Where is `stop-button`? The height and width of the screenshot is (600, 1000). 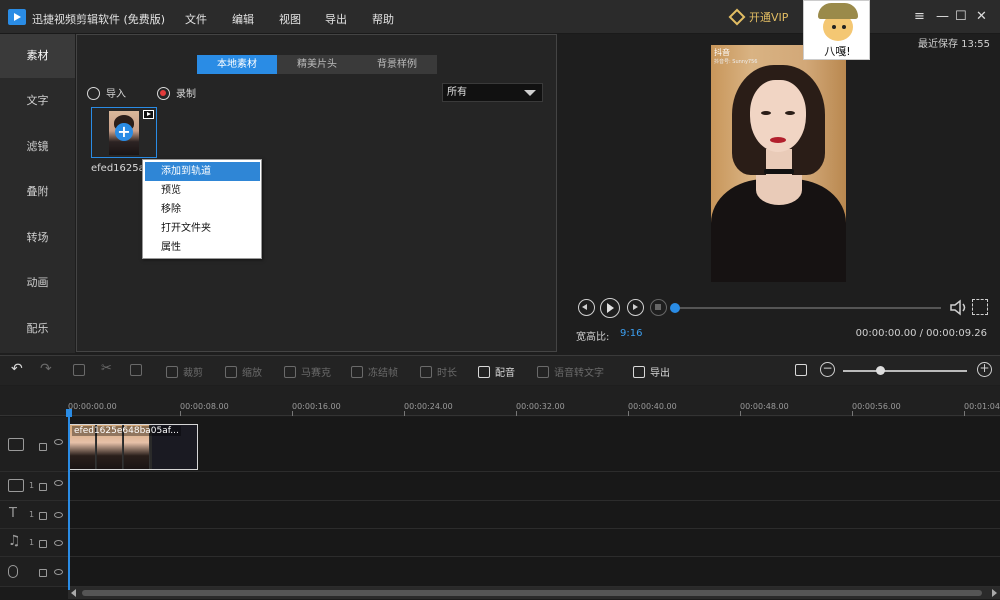
stop-button is located at coordinates (658, 307).